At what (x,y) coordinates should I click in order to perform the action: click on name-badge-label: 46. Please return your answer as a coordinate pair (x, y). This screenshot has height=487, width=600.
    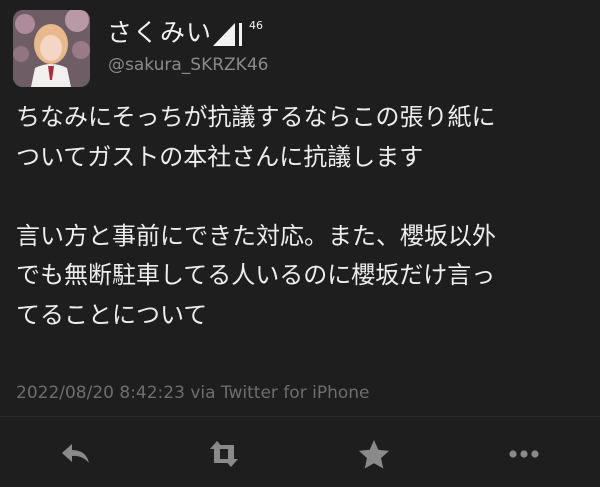
    Looking at the image, I should click on (256, 25).